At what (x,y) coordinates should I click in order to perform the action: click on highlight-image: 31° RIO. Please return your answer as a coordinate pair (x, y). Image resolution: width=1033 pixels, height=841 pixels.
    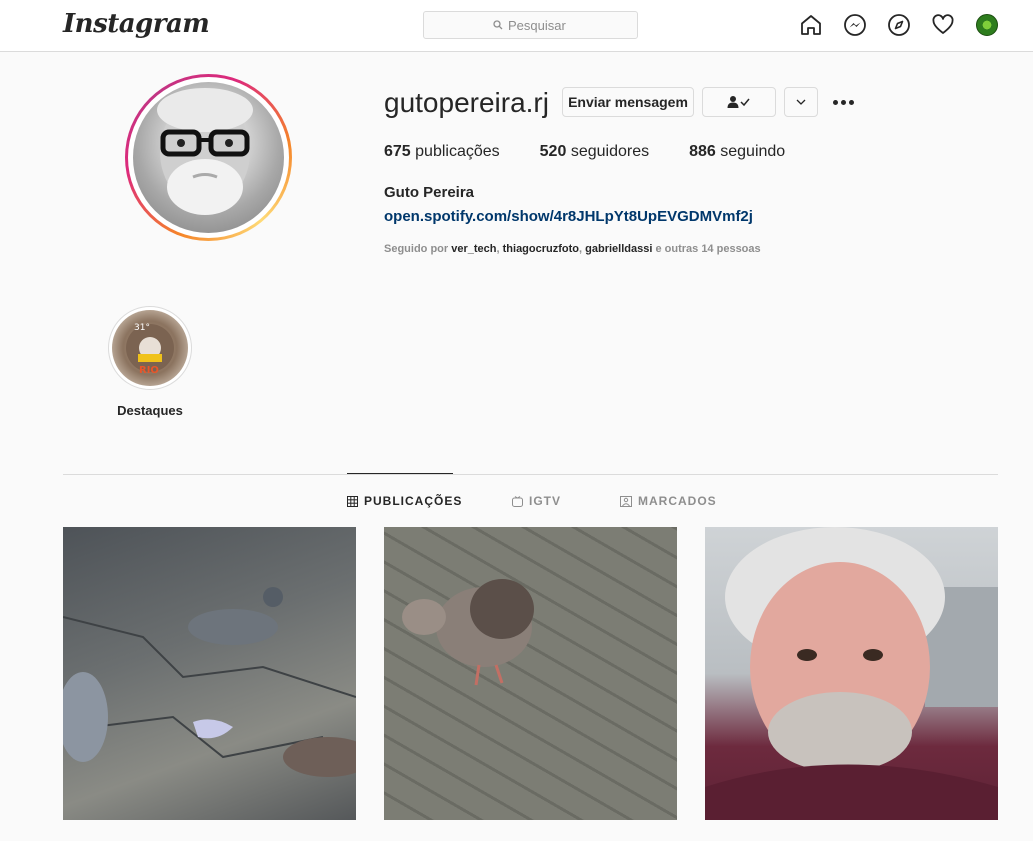
    Looking at the image, I should click on (150, 349).